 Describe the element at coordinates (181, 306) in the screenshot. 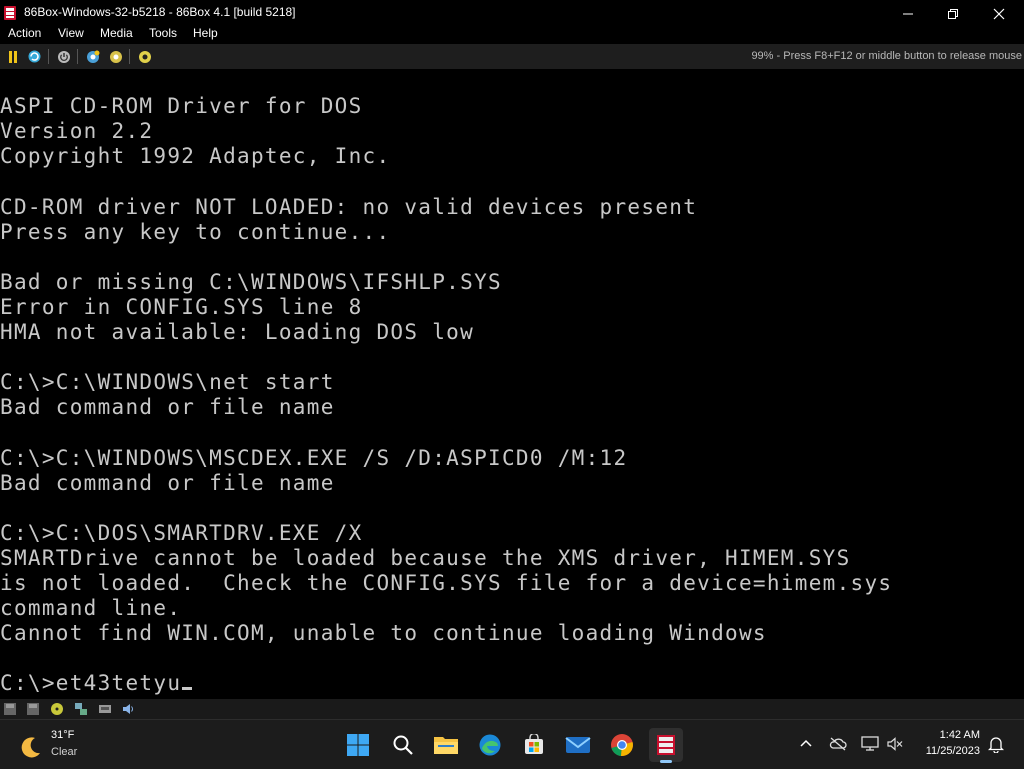

I see `dos-line: Error in CONFIG.SYS line 8` at that location.